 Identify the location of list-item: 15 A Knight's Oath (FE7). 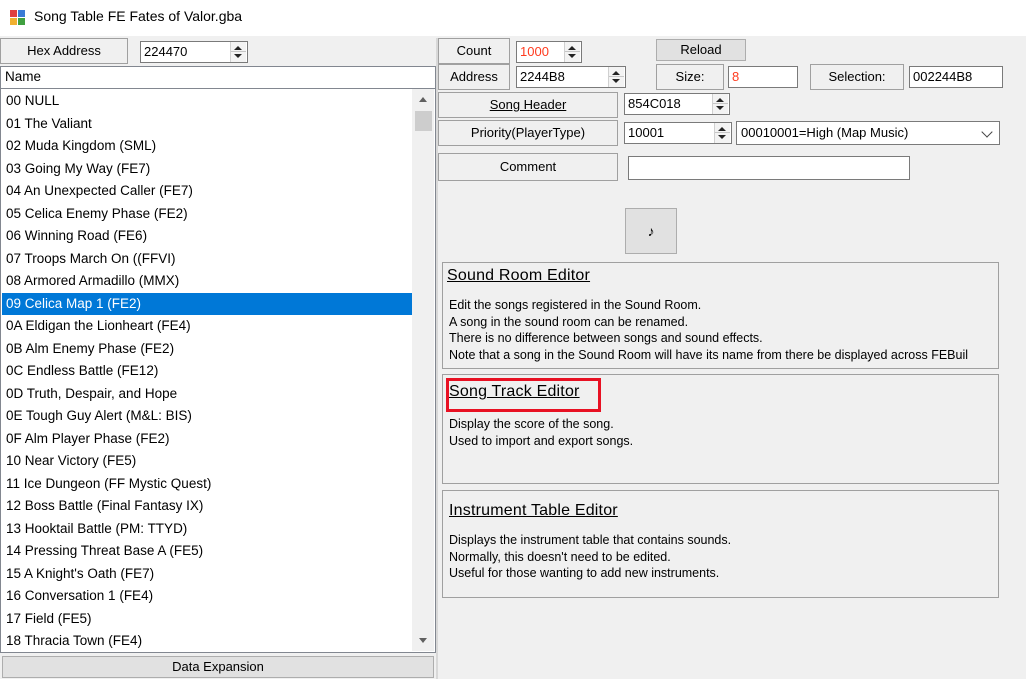
(207, 574).